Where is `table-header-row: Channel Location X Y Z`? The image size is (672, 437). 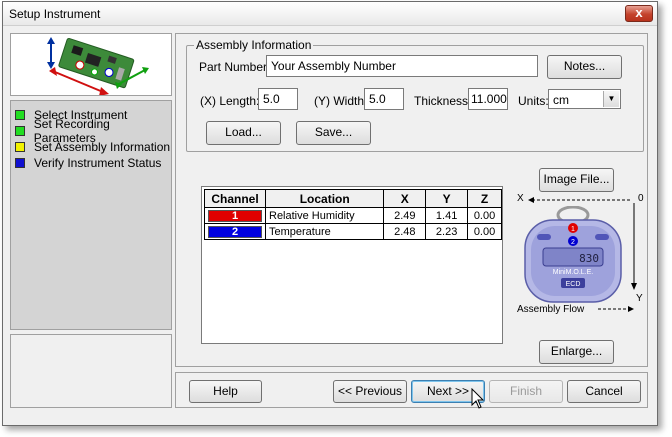 table-header-row: Channel Location X Y Z is located at coordinates (353, 198).